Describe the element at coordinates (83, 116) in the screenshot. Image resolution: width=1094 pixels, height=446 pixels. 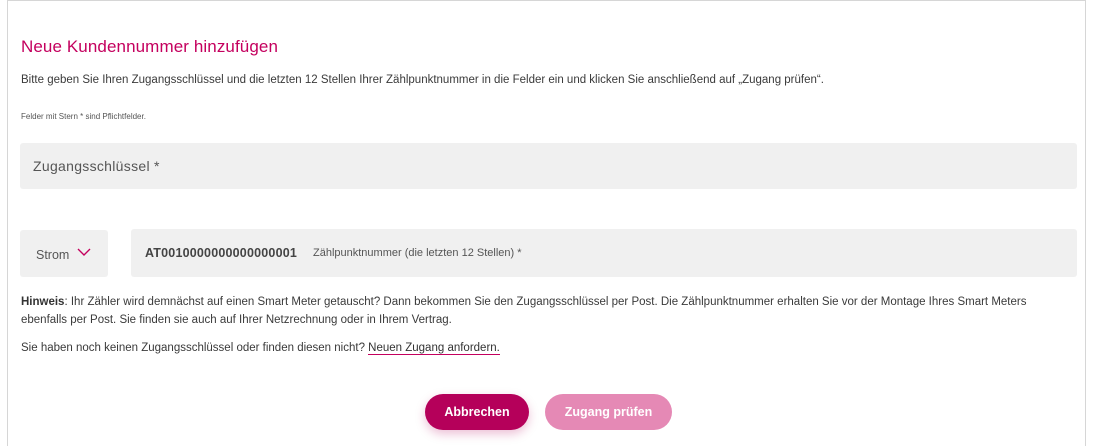
I see `required-fields-note: Felder mit Stern * sind Pflichtfelder.` at that location.